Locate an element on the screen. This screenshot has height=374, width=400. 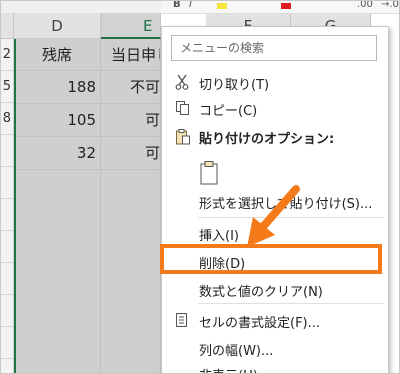
format-cells-icon is located at coordinates (183, 321).